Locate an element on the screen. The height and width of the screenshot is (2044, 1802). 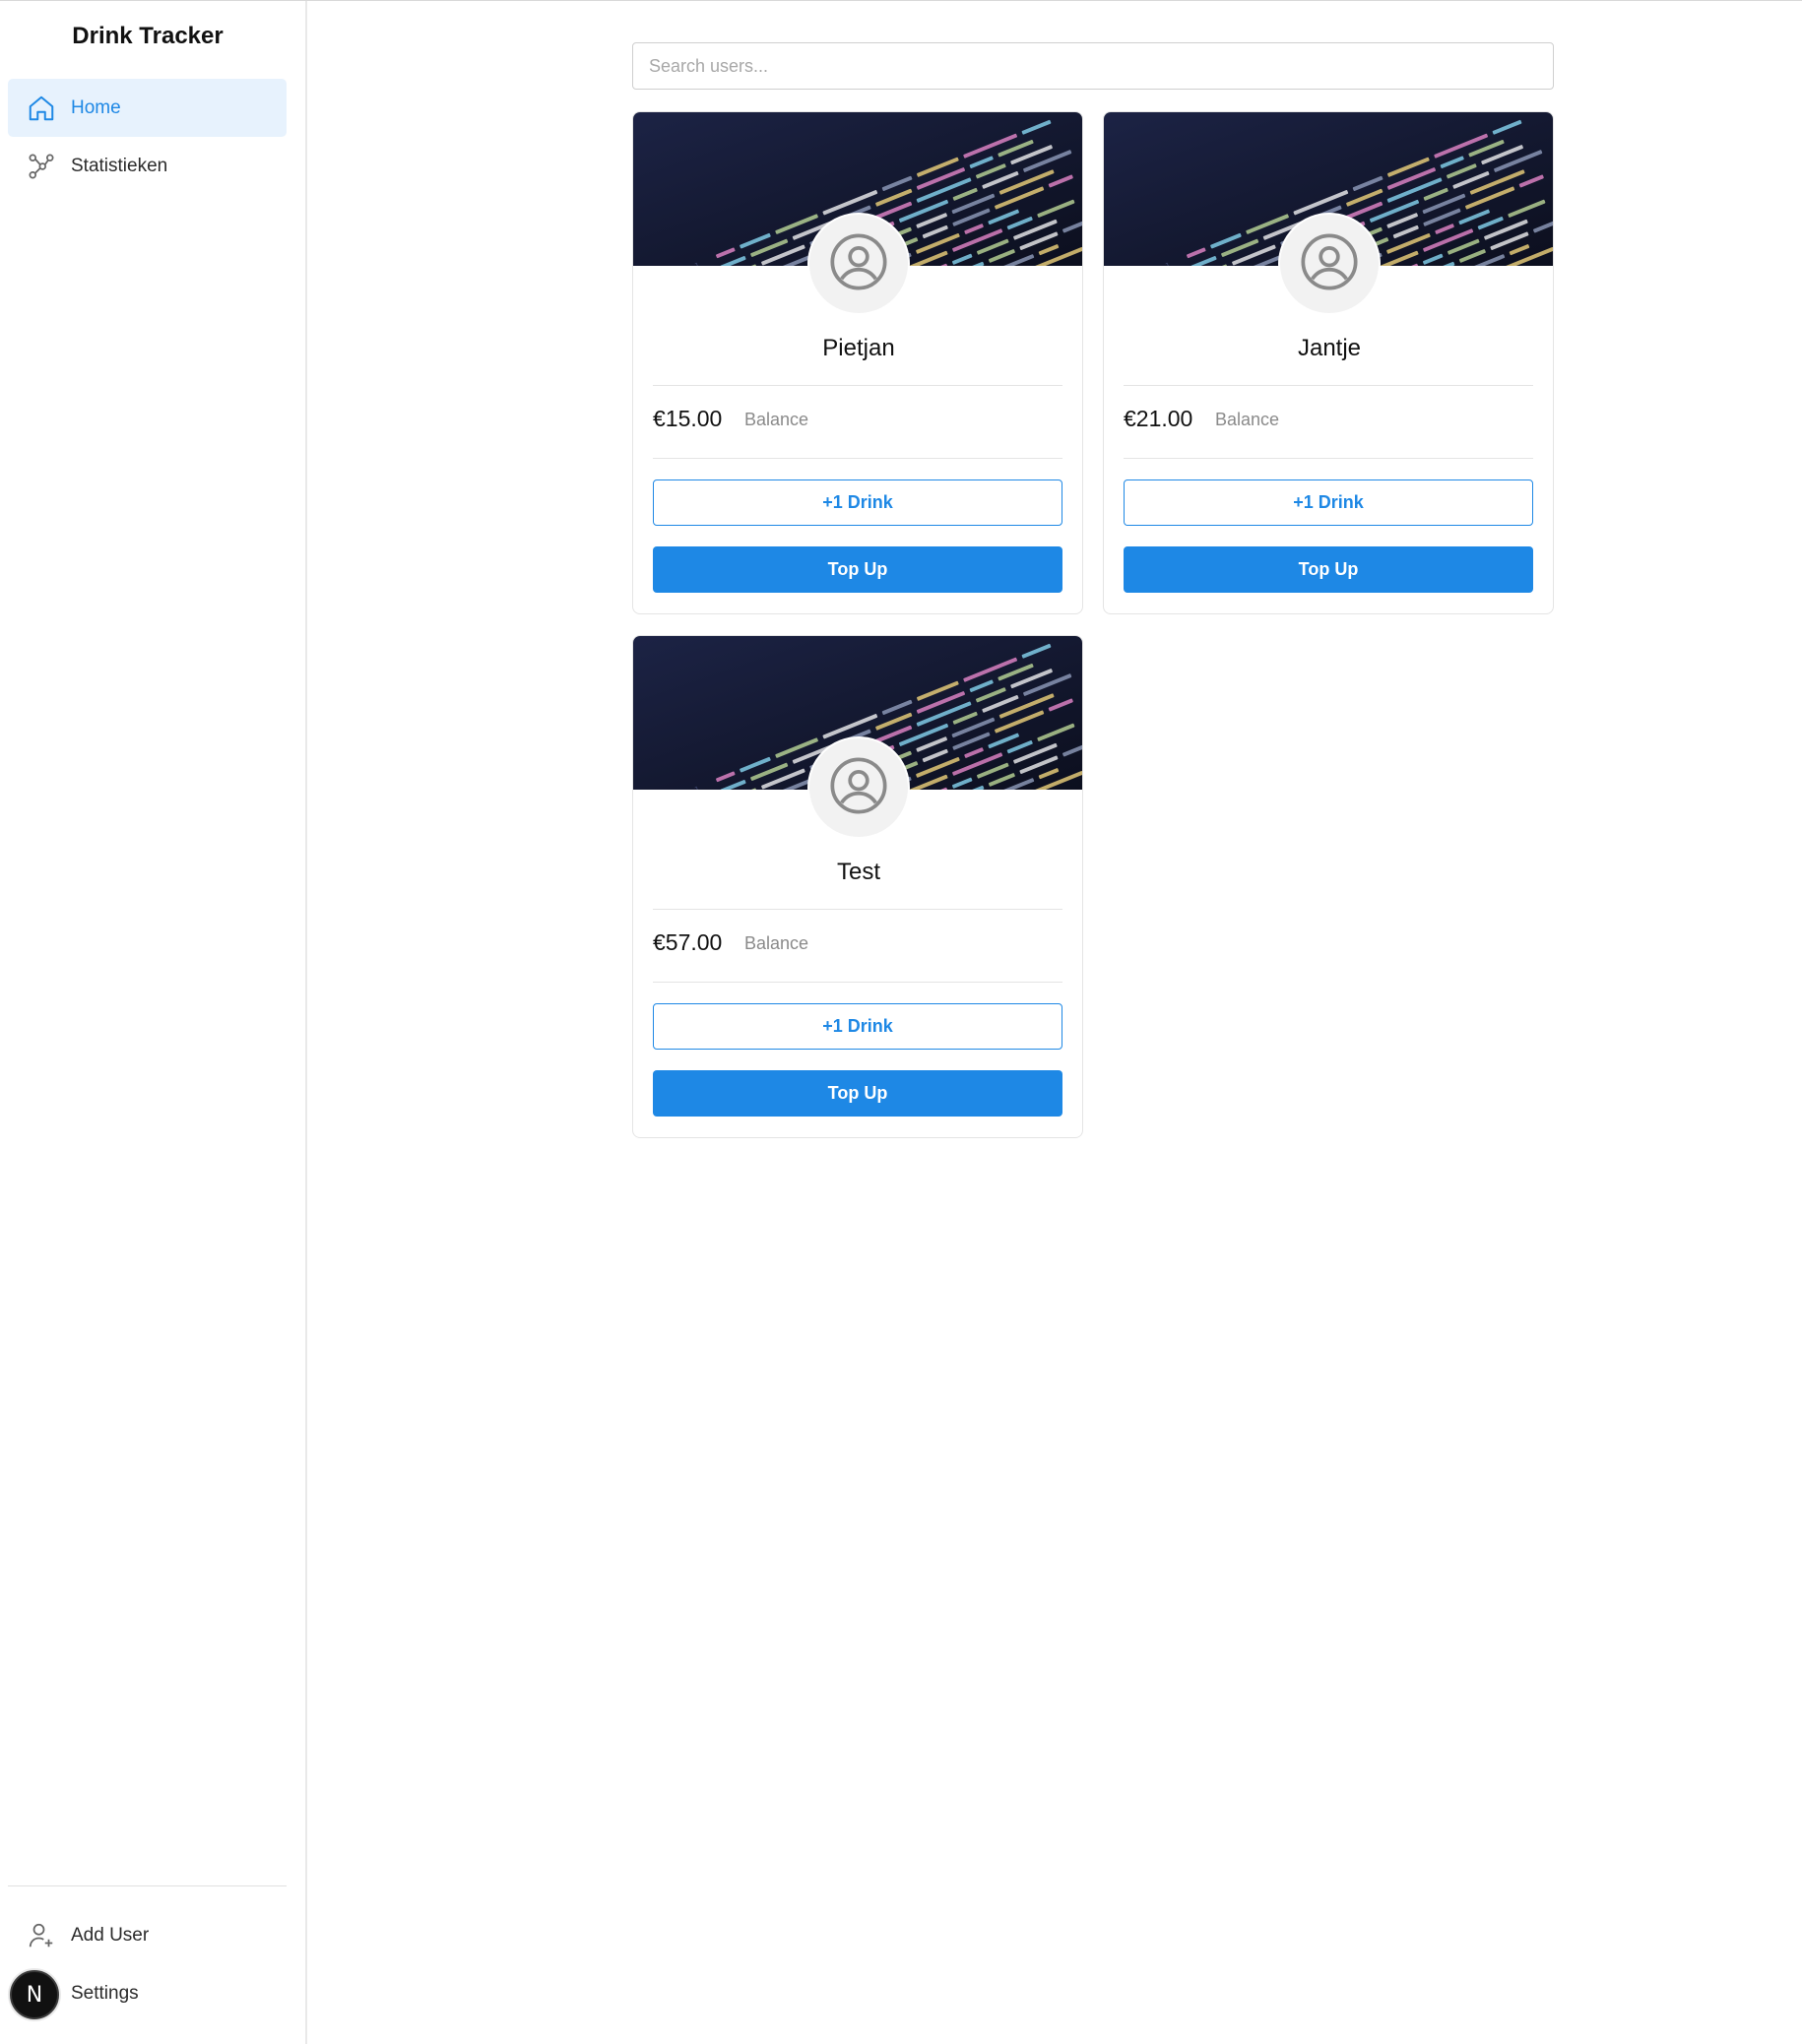
app-title: Drink Tracker is located at coordinates (148, 36).